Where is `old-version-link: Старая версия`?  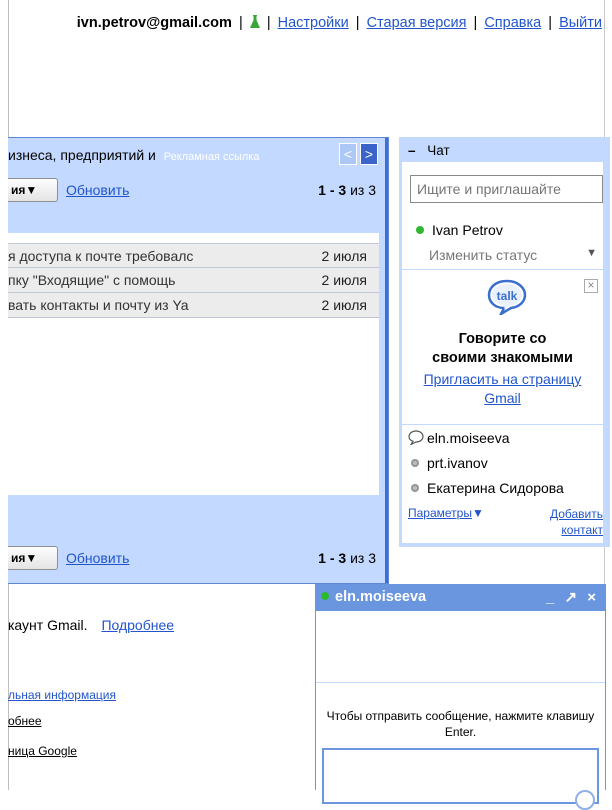
old-version-link: Старая версия is located at coordinates (417, 23).